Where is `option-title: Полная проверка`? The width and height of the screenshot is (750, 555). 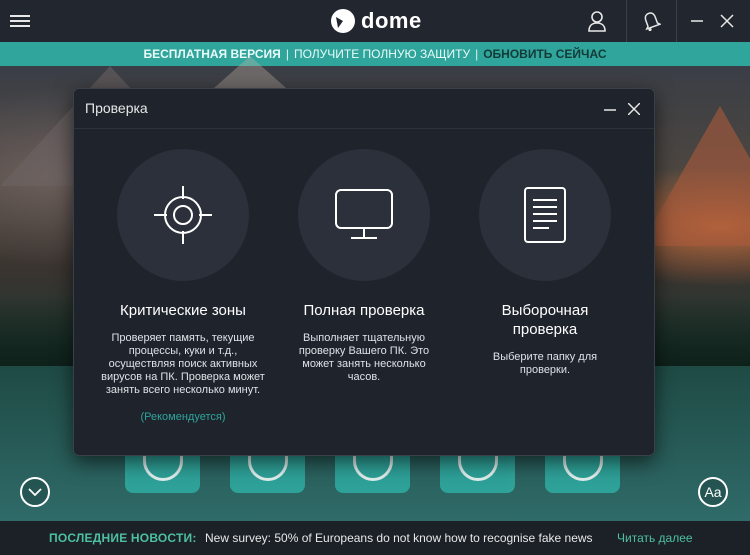 option-title: Полная проверка is located at coordinates (364, 310).